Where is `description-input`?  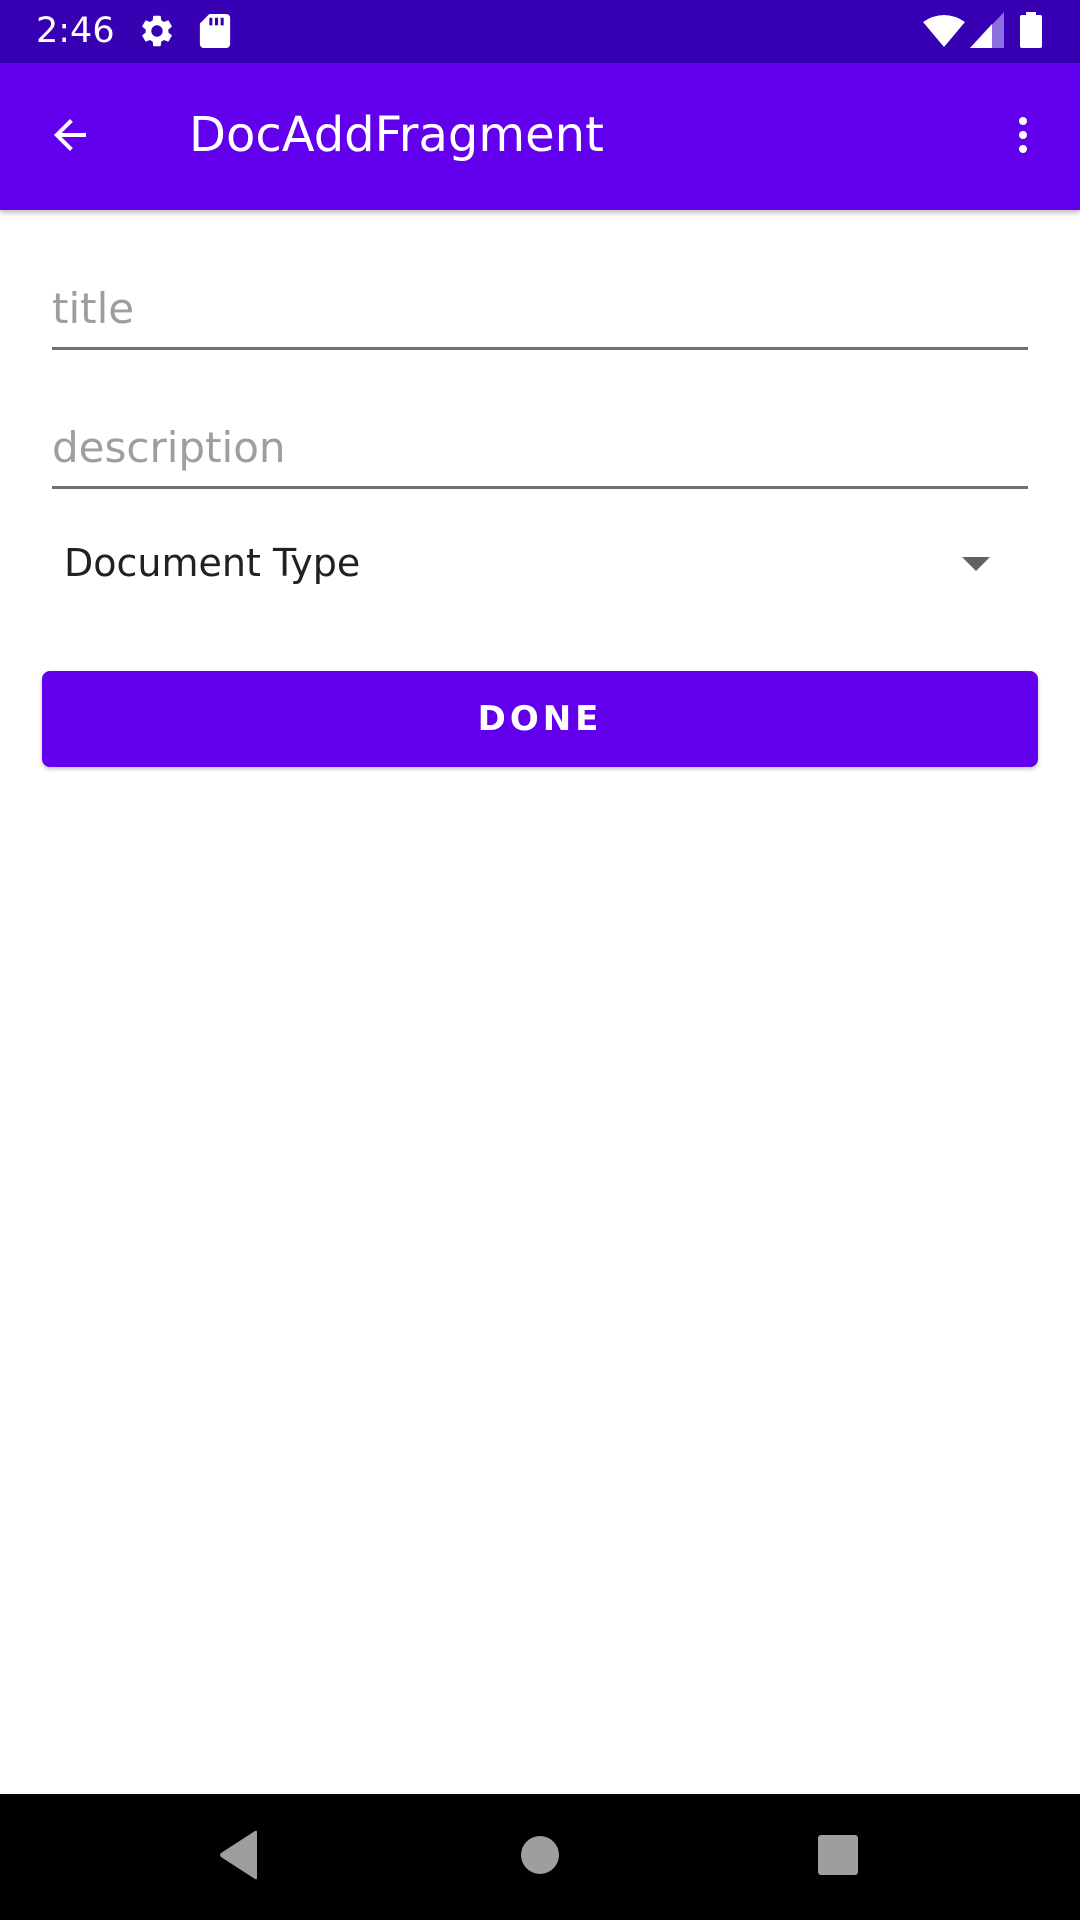
description-input is located at coordinates (540, 449).